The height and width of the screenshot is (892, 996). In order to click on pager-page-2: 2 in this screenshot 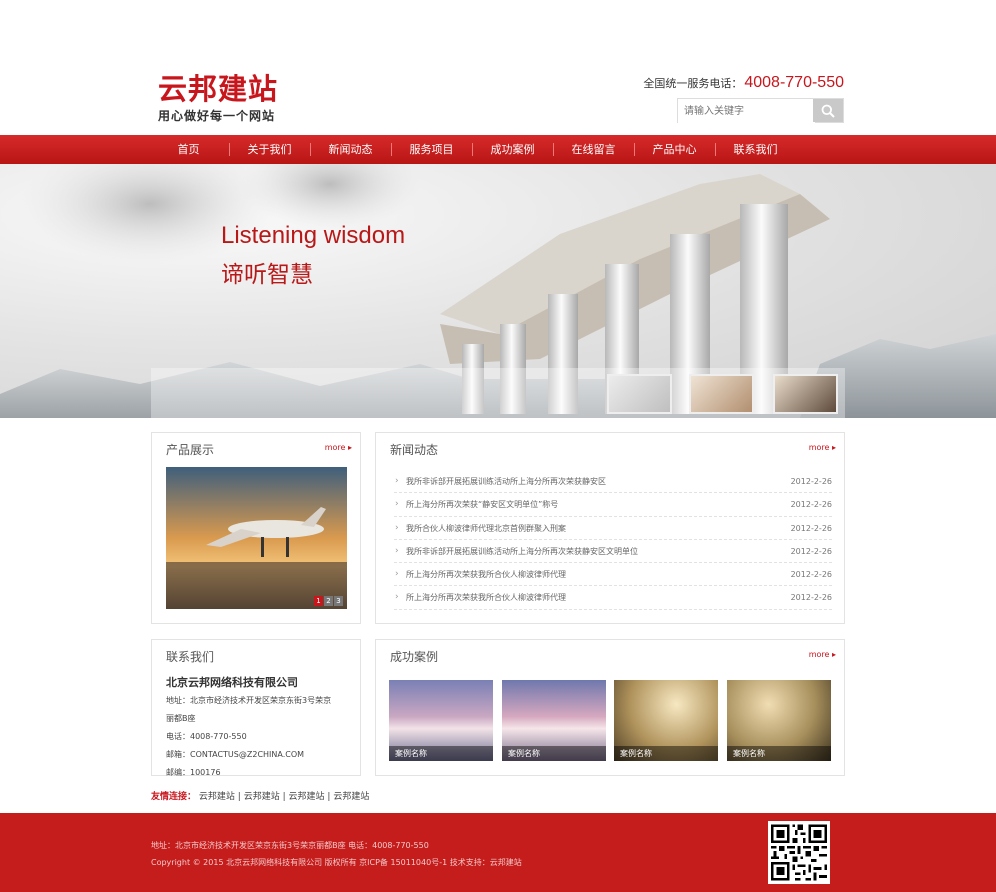, I will do `click(328, 601)`.